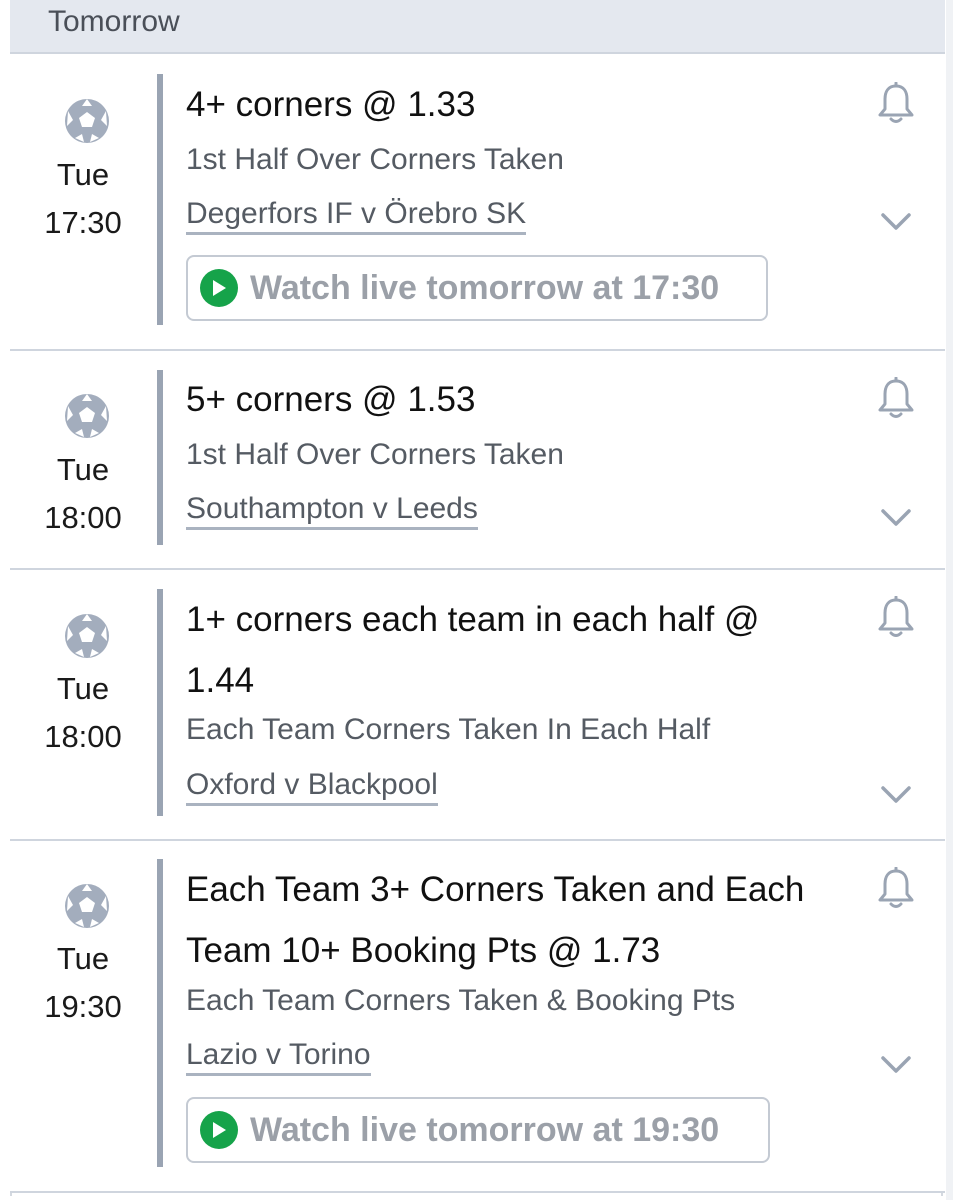 The height and width of the screenshot is (1200, 953). Describe the element at coordinates (331, 399) in the screenshot. I see `bet-title: 5+ corners @ 1.53` at that location.